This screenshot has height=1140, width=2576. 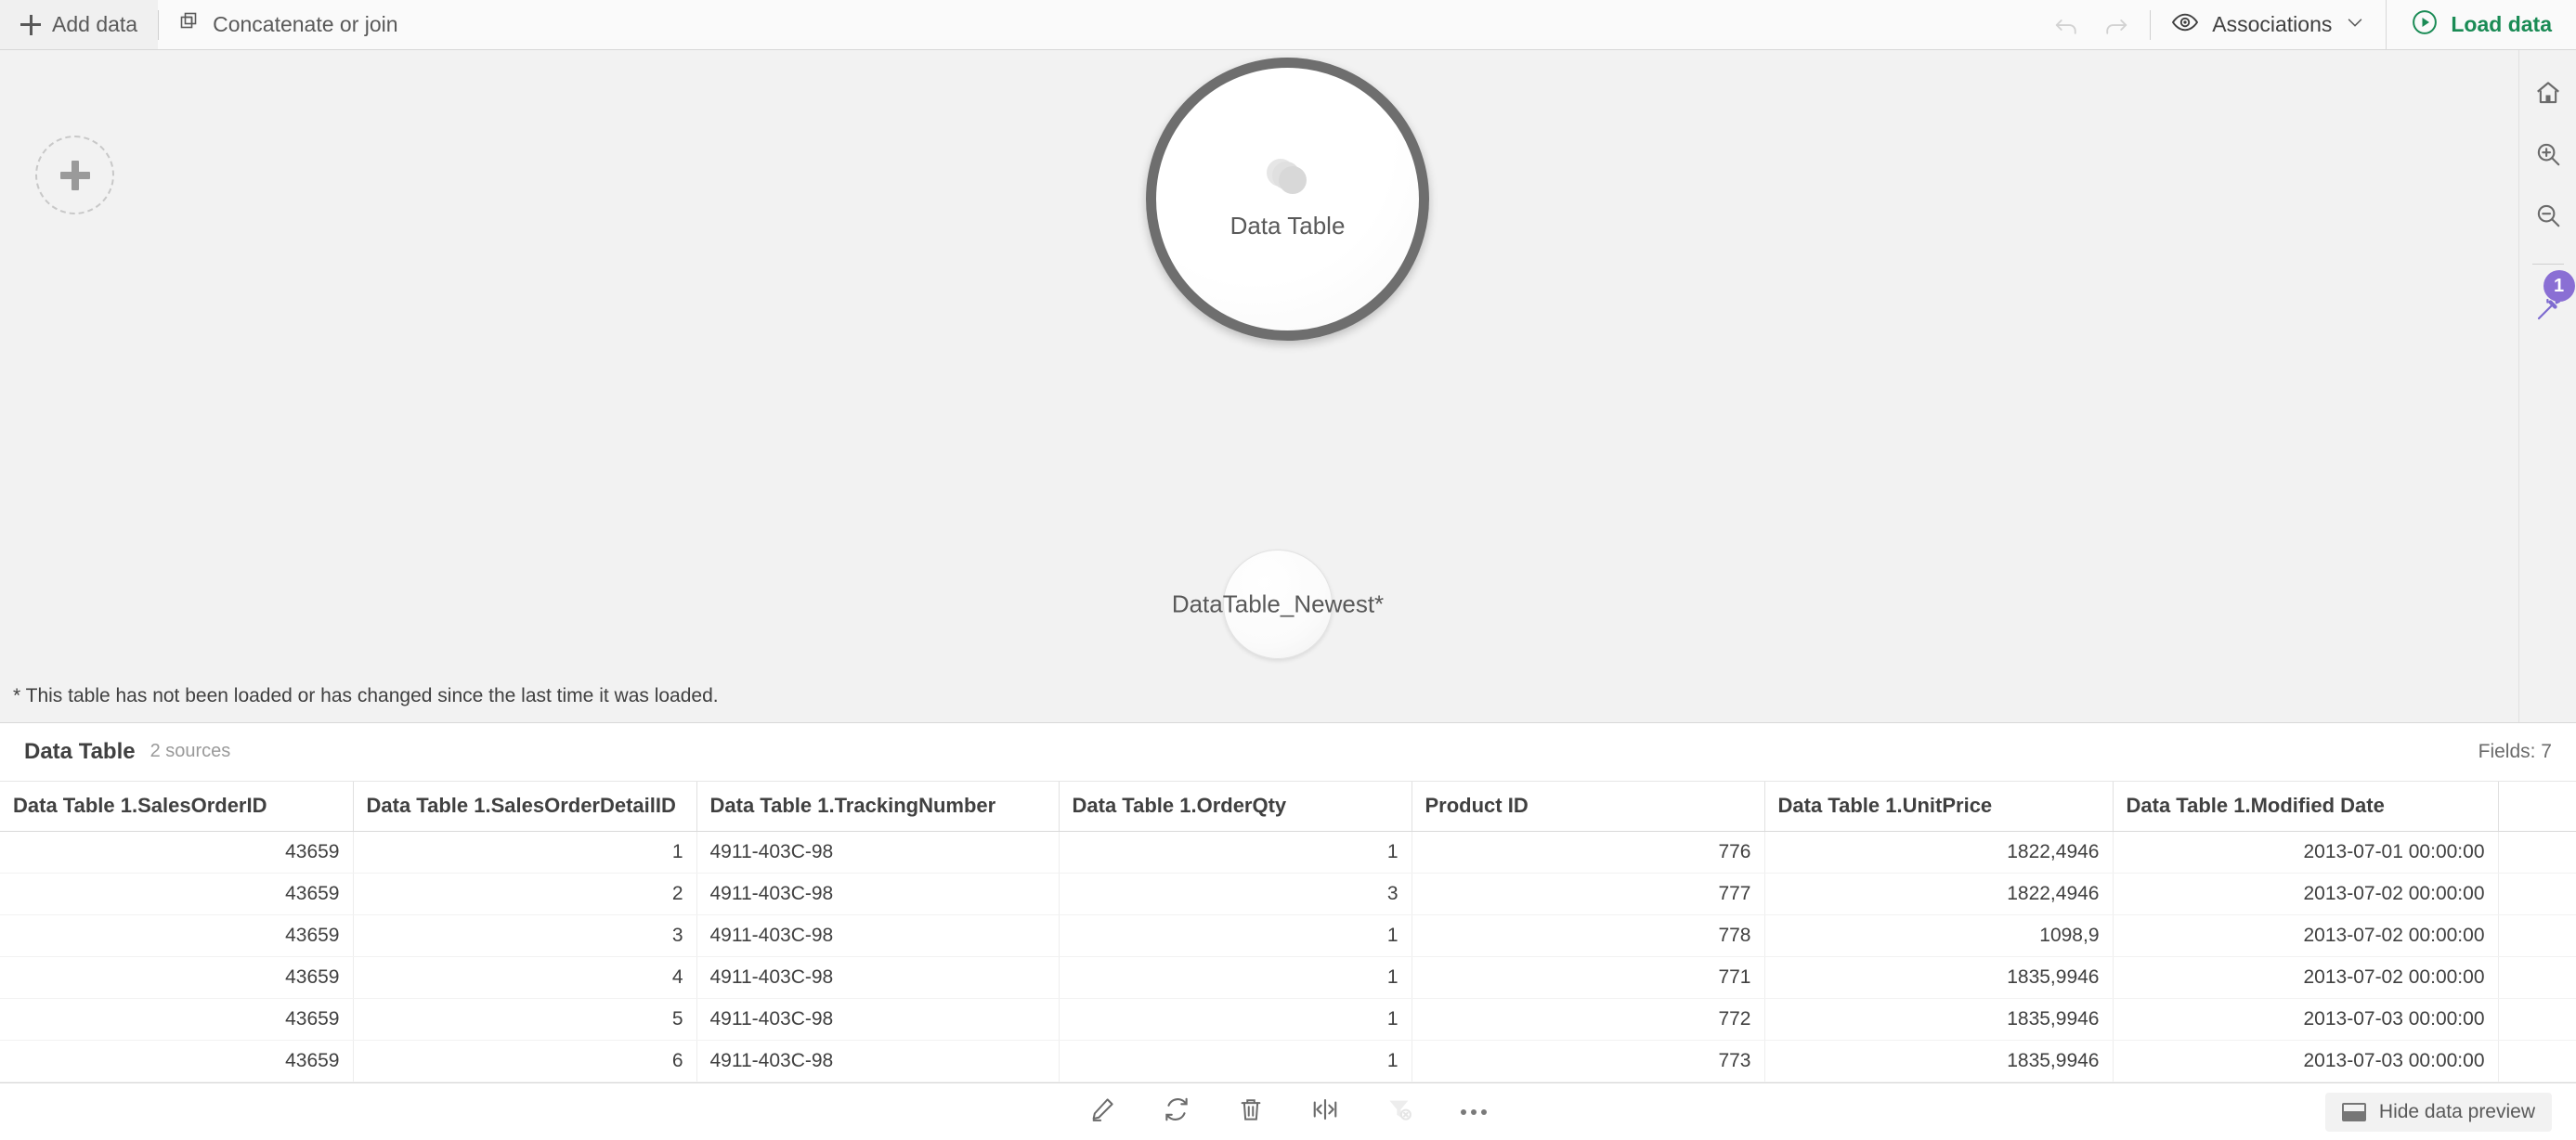 What do you see at coordinates (79, 24) in the screenshot?
I see `add-data-button: Add data` at bounding box center [79, 24].